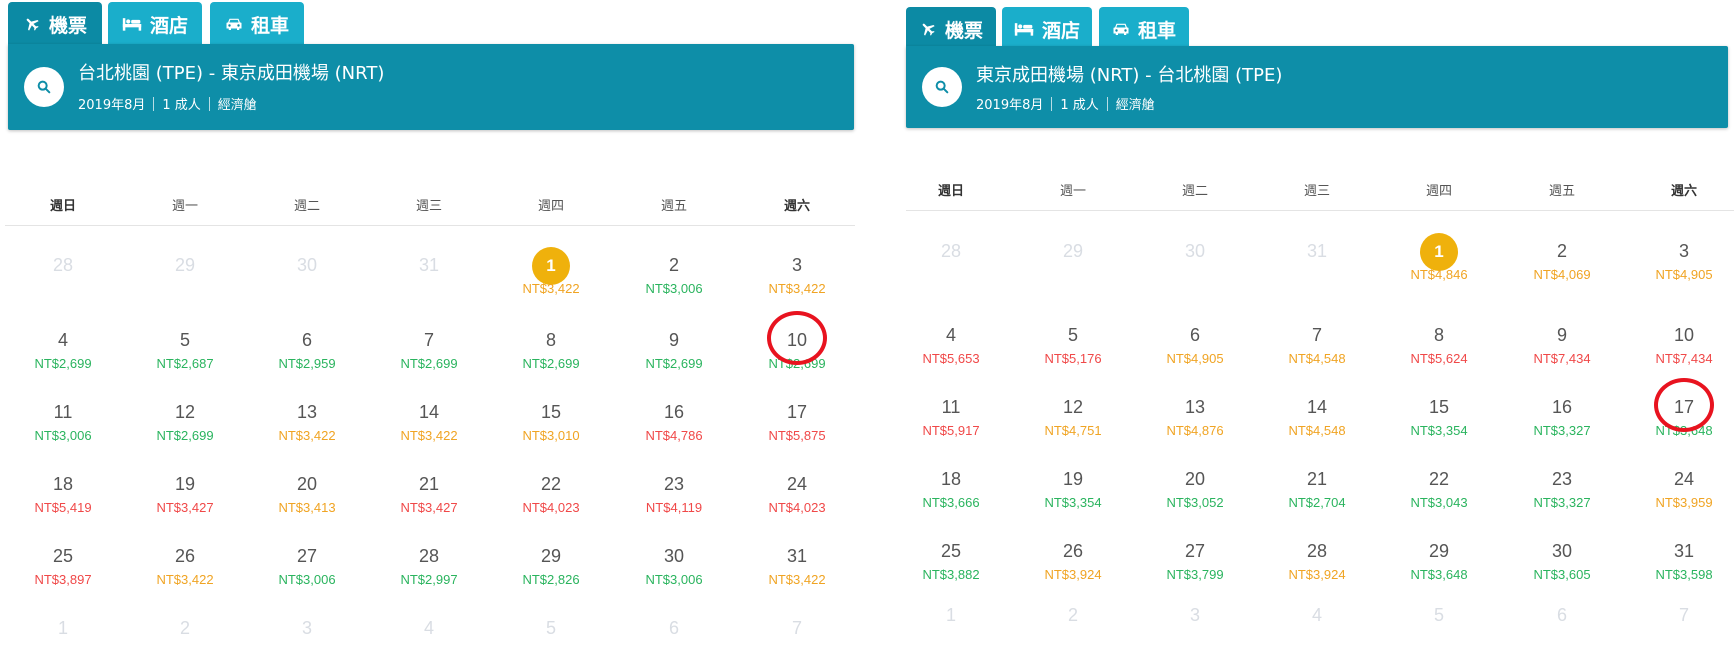 This screenshot has width=1734, height=655. What do you see at coordinates (551, 565) in the screenshot?
I see `calendar-day-29: 29 NT$2,826` at bounding box center [551, 565].